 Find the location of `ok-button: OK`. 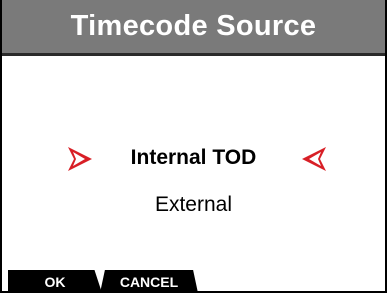

ok-button: OK is located at coordinates (55, 280).